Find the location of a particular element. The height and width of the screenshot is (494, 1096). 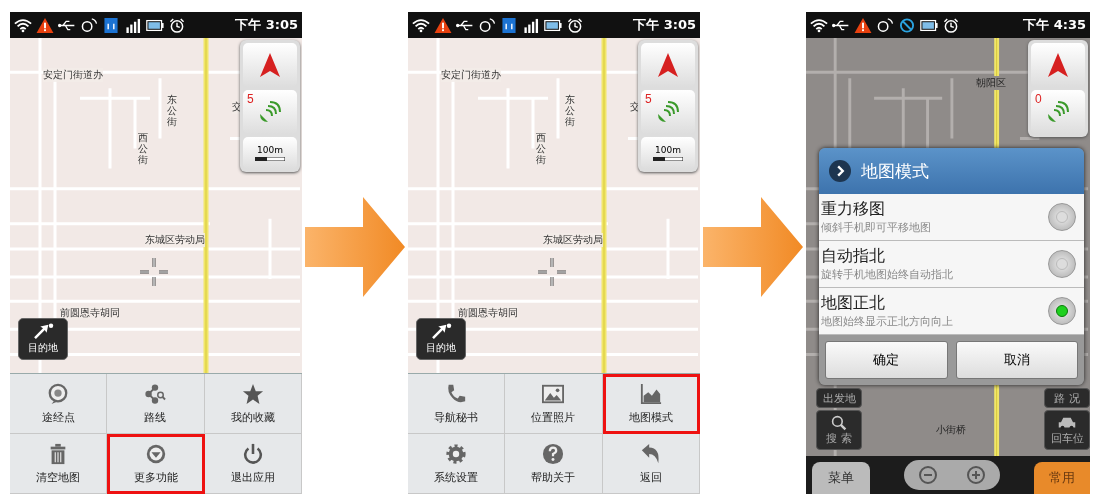

menu-item: 途经点 is located at coordinates (59, 404).